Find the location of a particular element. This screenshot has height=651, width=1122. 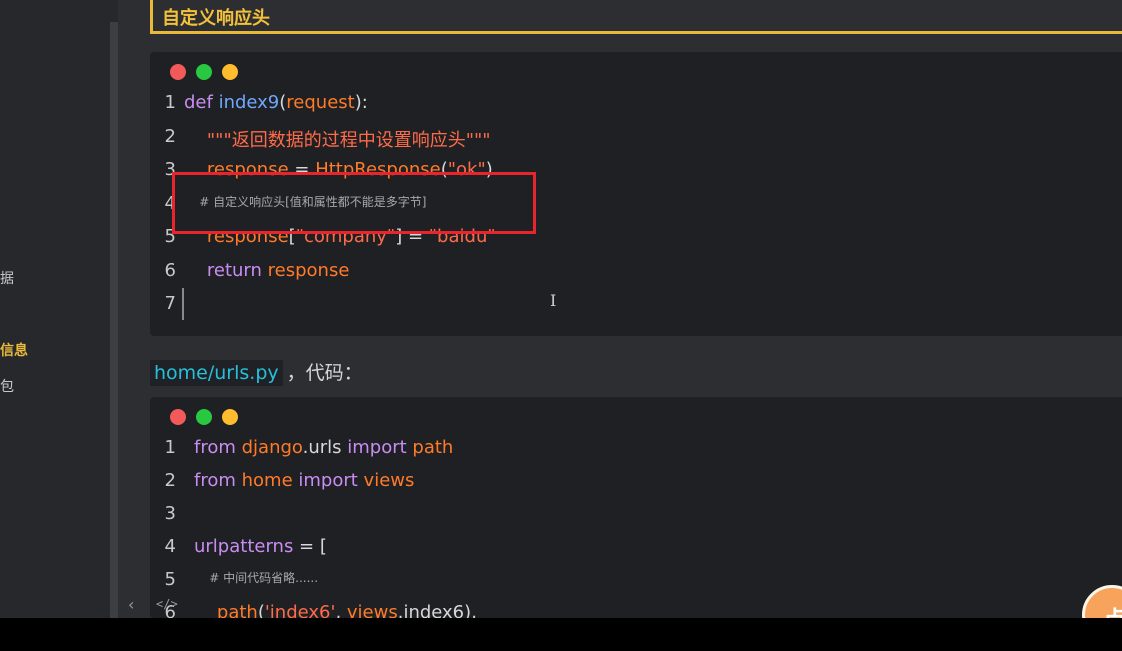

code-text: from django.urls import path is located at coordinates (323, 447).